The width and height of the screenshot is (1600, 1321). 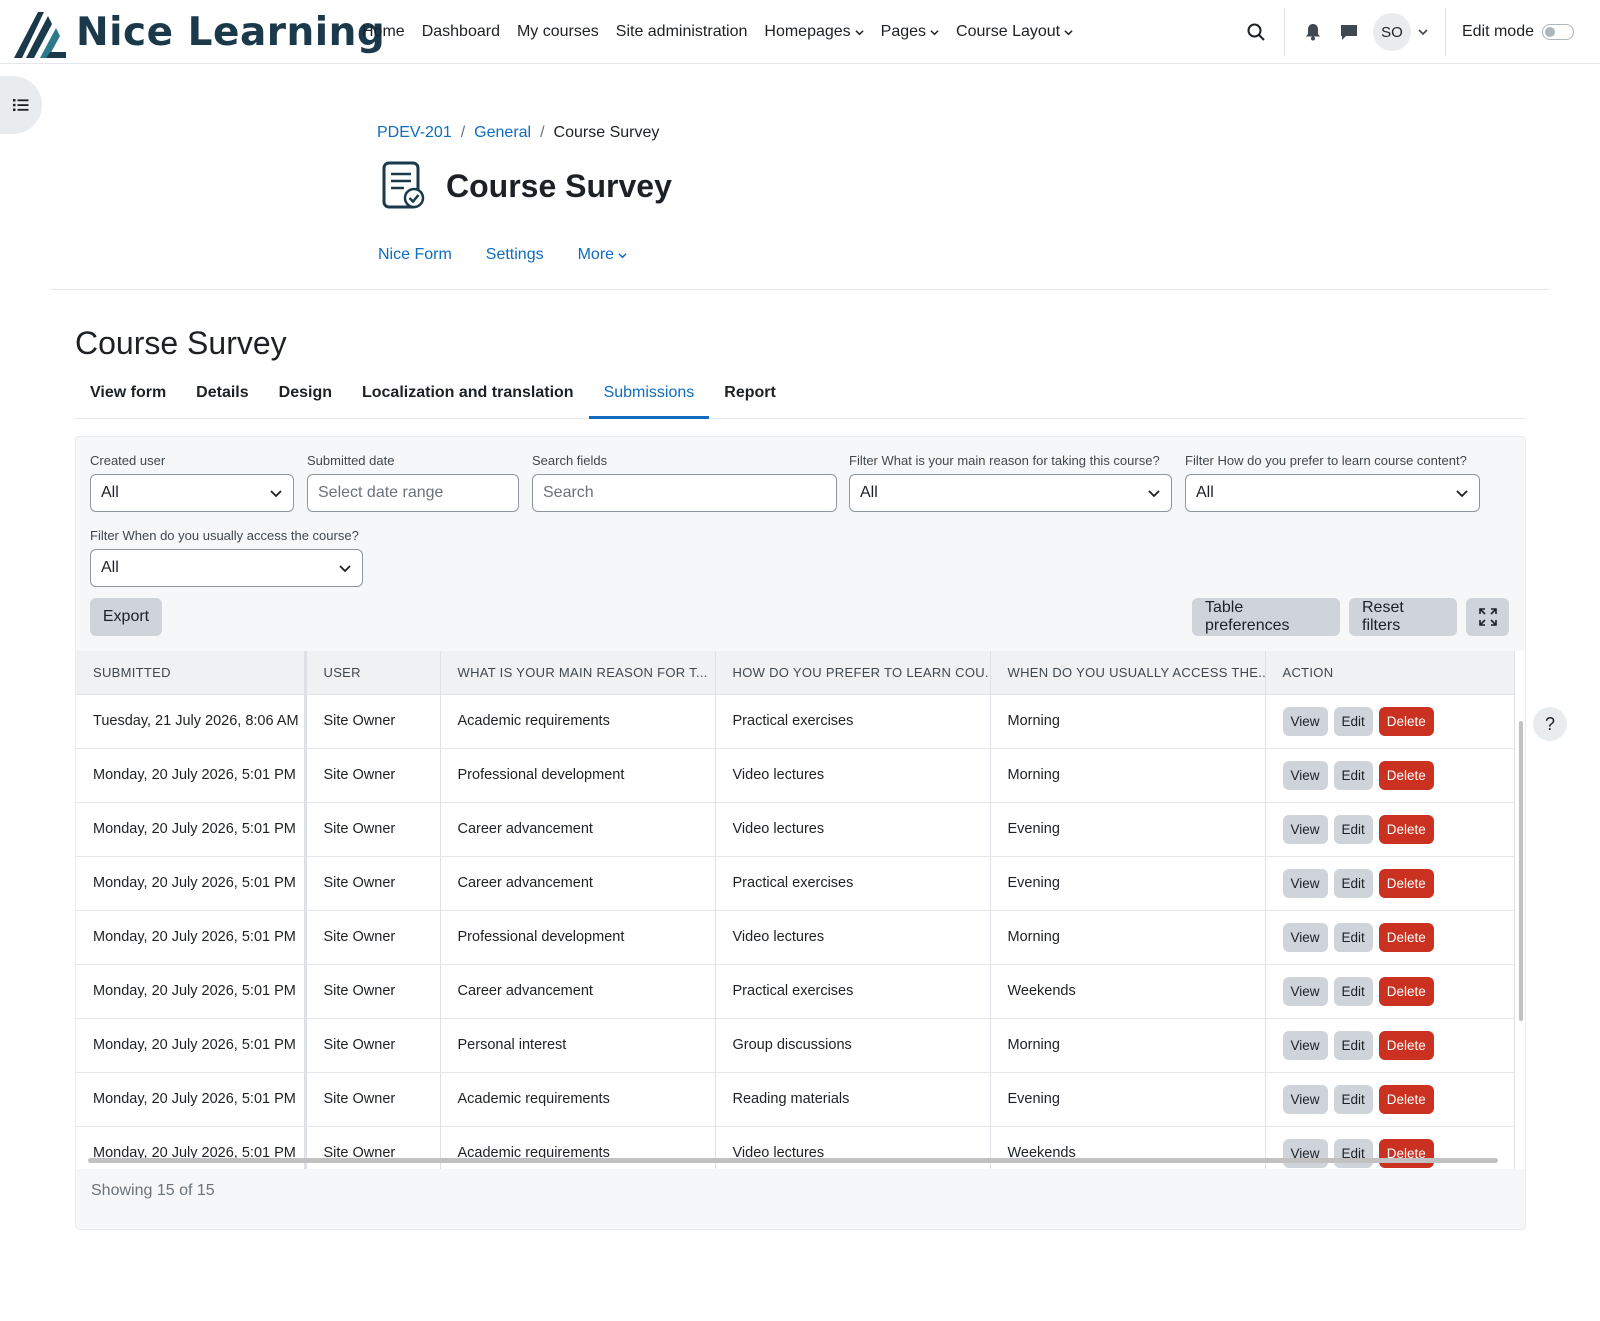 What do you see at coordinates (814, 32) in the screenshot?
I see `nav-link-homepages: Homepages` at bounding box center [814, 32].